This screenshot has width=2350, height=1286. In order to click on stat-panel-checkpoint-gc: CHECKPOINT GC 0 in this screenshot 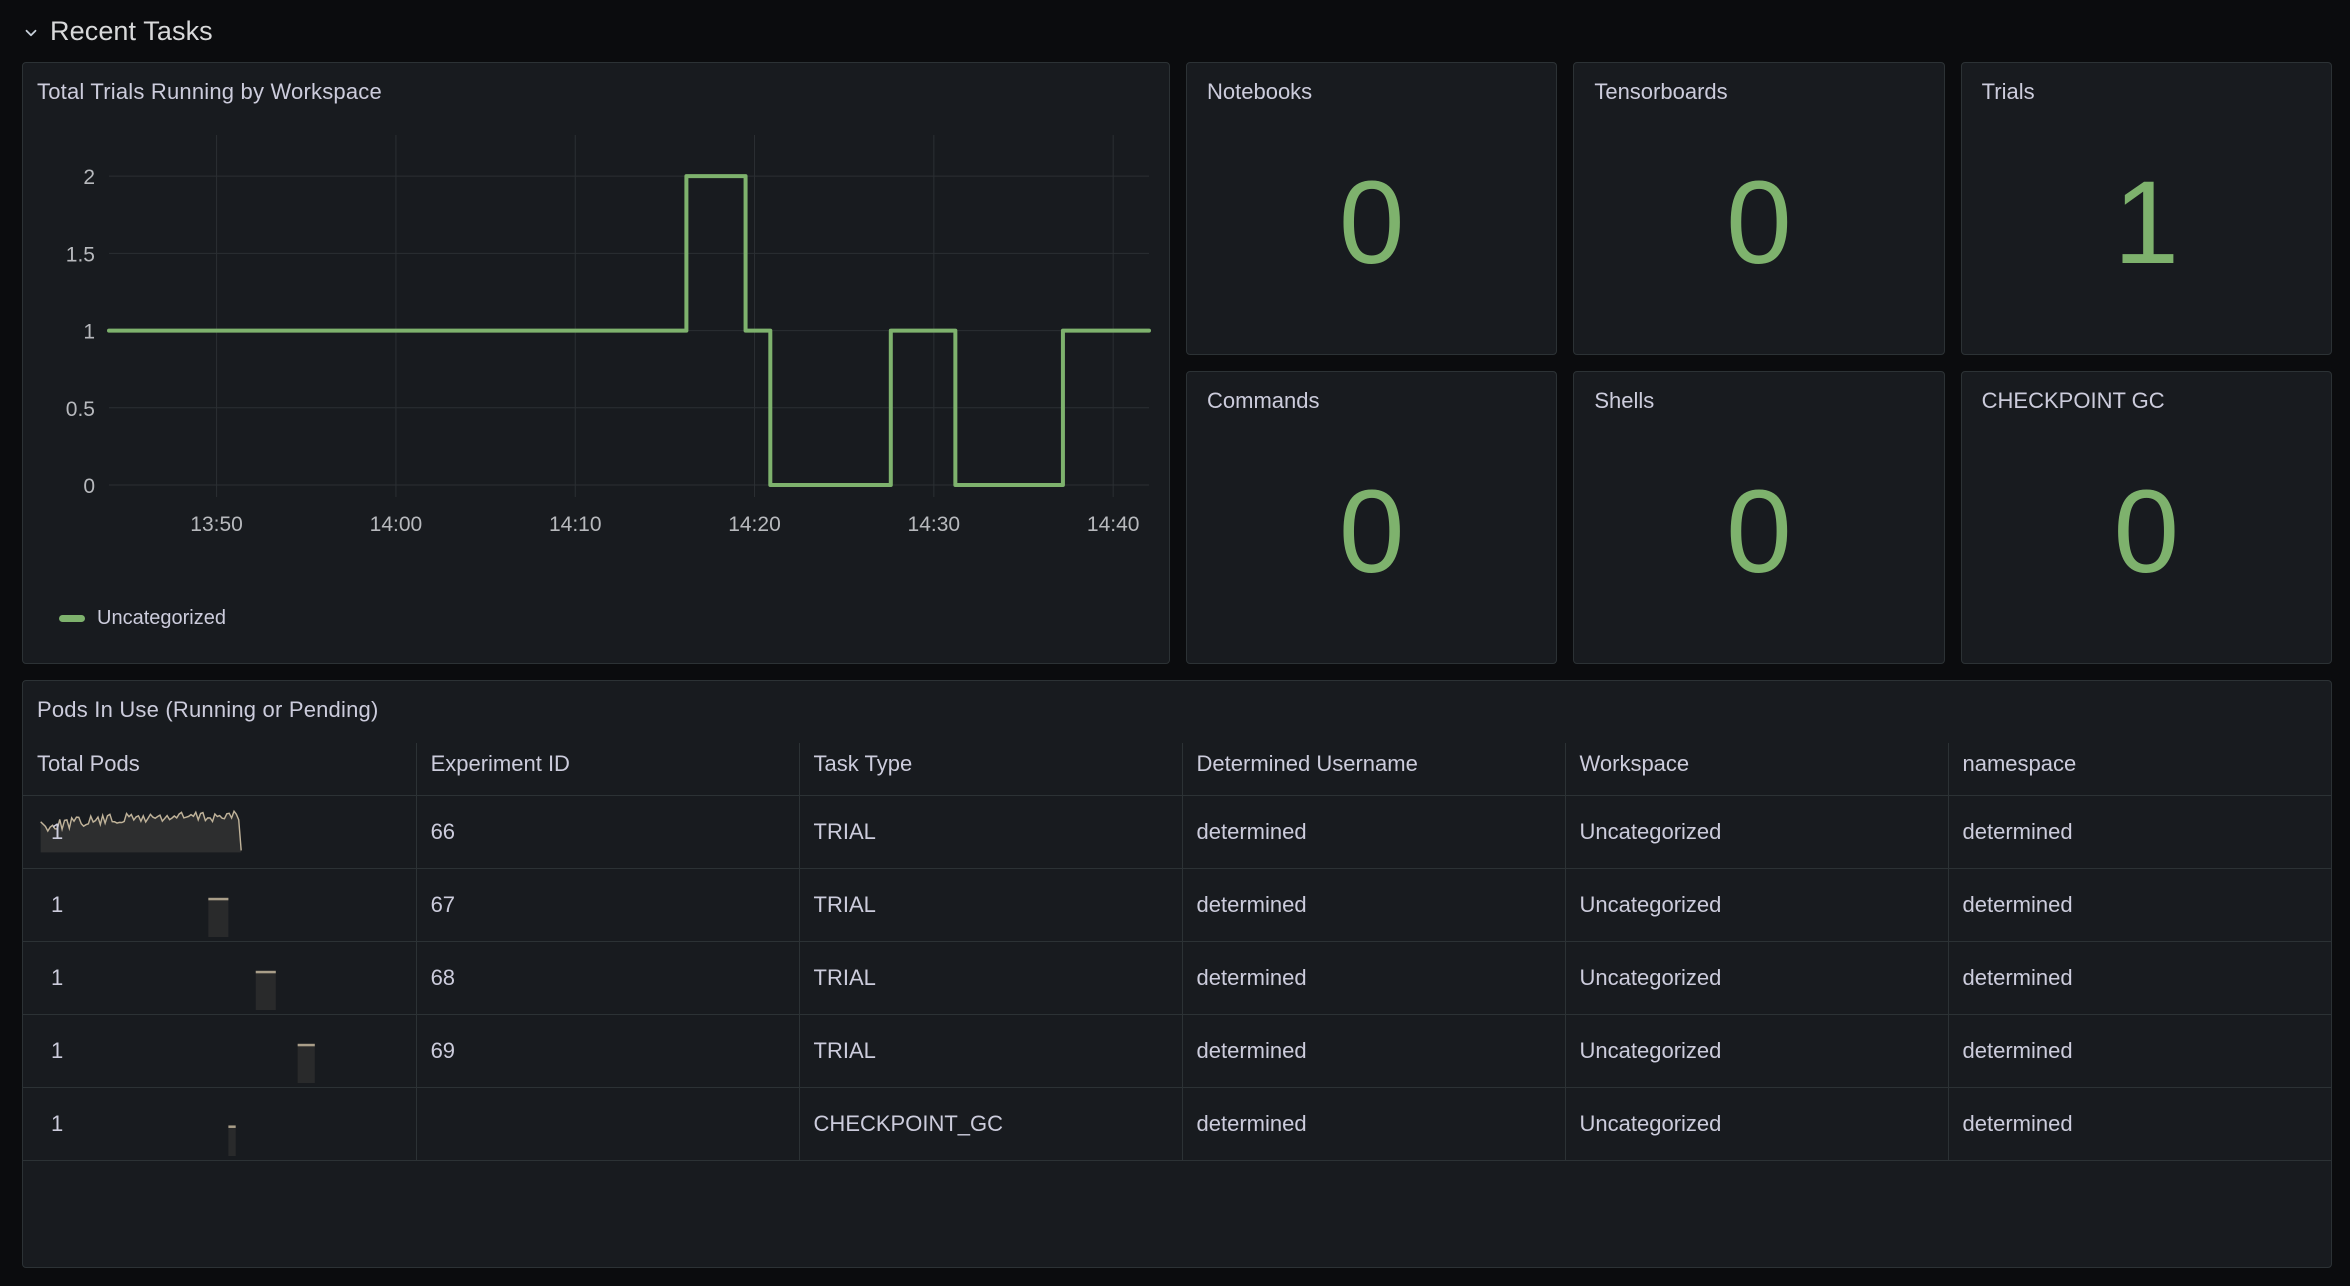, I will do `click(2146, 517)`.